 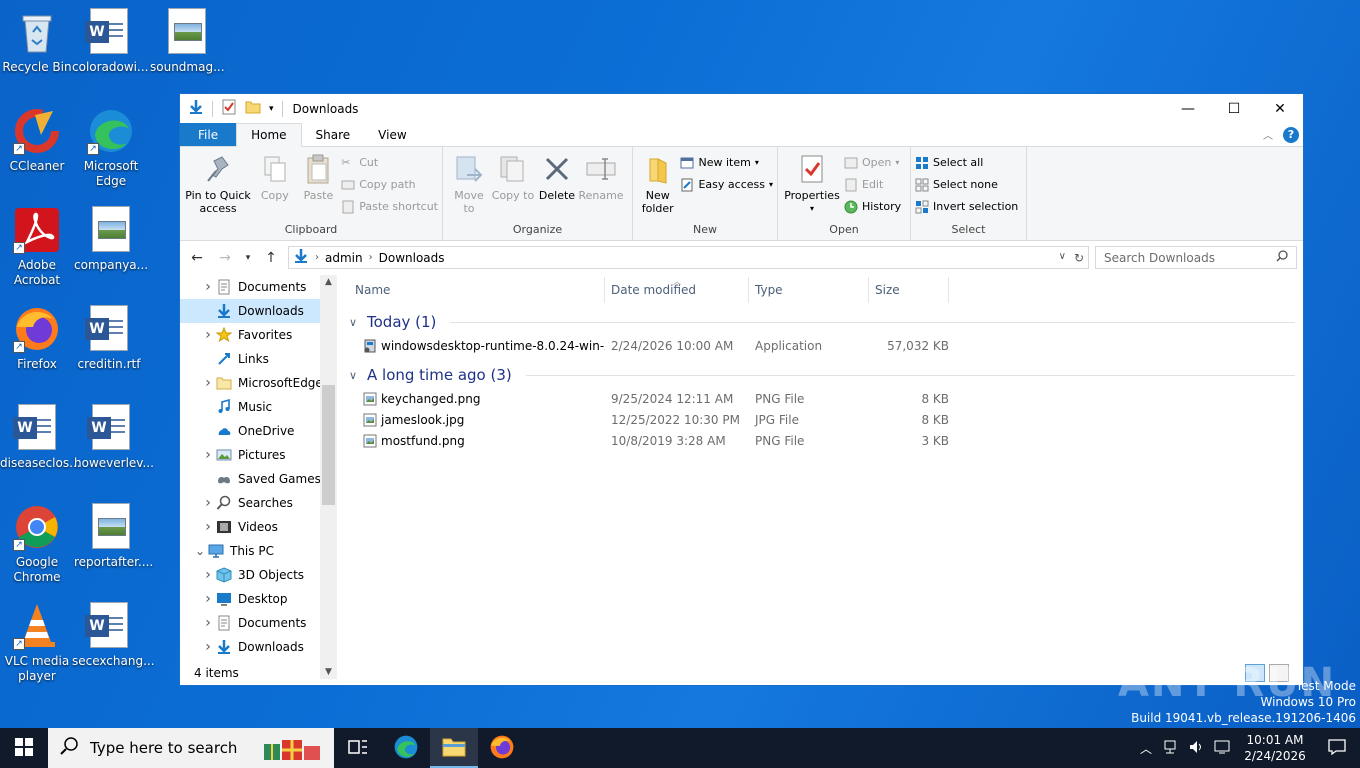 What do you see at coordinates (258, 479) in the screenshot?
I see `nav-item-saved-games: Saved Games` at bounding box center [258, 479].